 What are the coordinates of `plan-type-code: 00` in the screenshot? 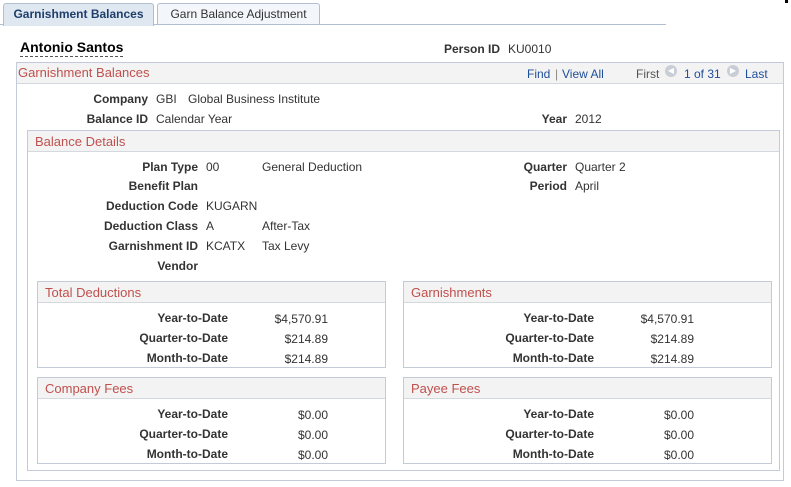 It's located at (213, 167).